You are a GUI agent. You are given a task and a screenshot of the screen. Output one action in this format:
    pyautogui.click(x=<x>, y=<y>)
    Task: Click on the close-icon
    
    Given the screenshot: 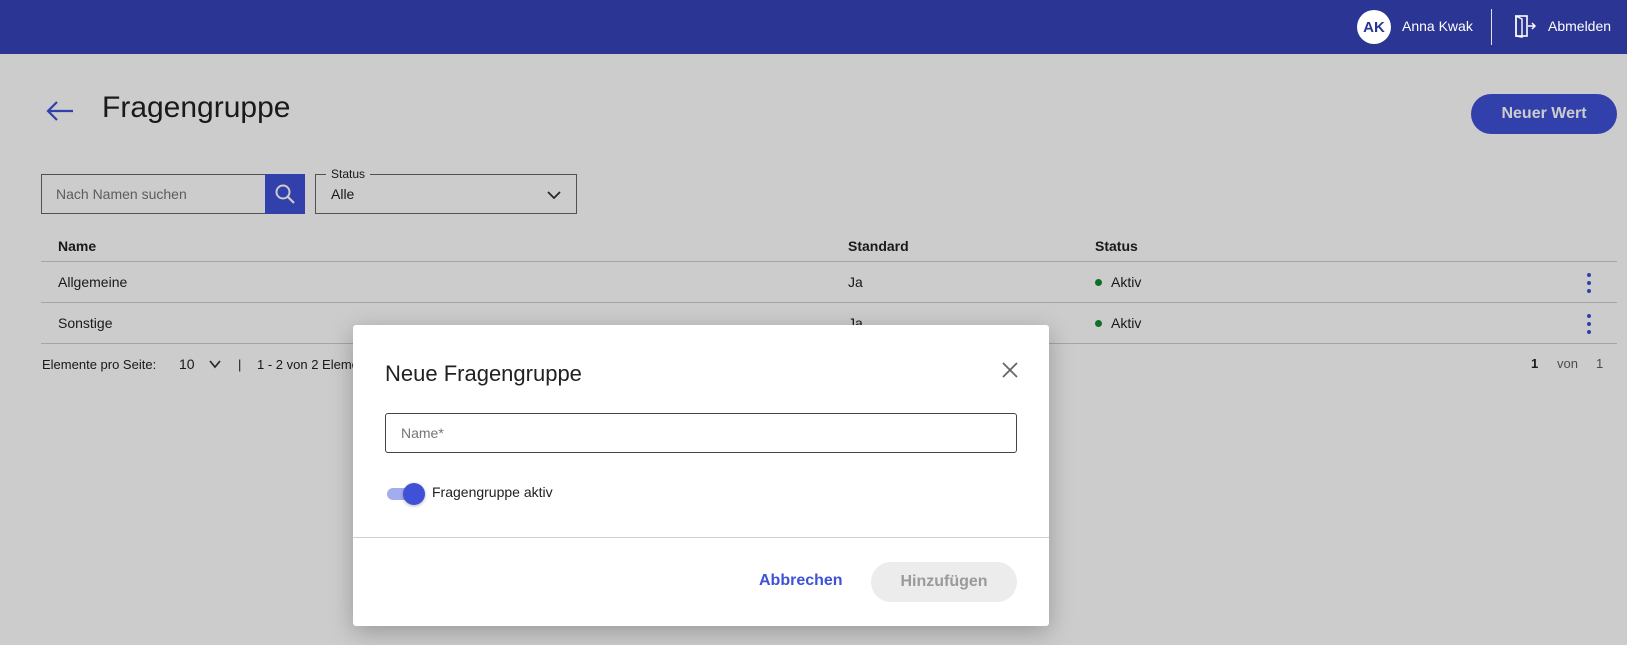 What is the action you would take?
    pyautogui.click(x=1010, y=370)
    